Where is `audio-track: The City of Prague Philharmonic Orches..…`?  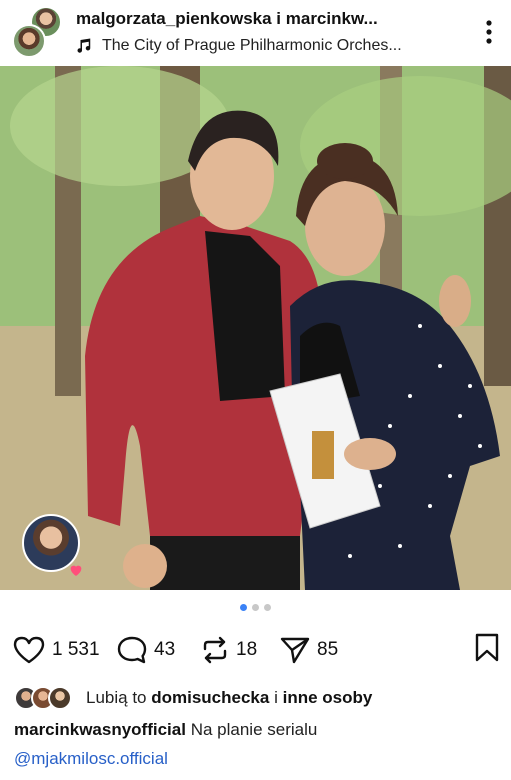
audio-track: The City of Prague Philharmonic Orches..… is located at coordinates (239, 46).